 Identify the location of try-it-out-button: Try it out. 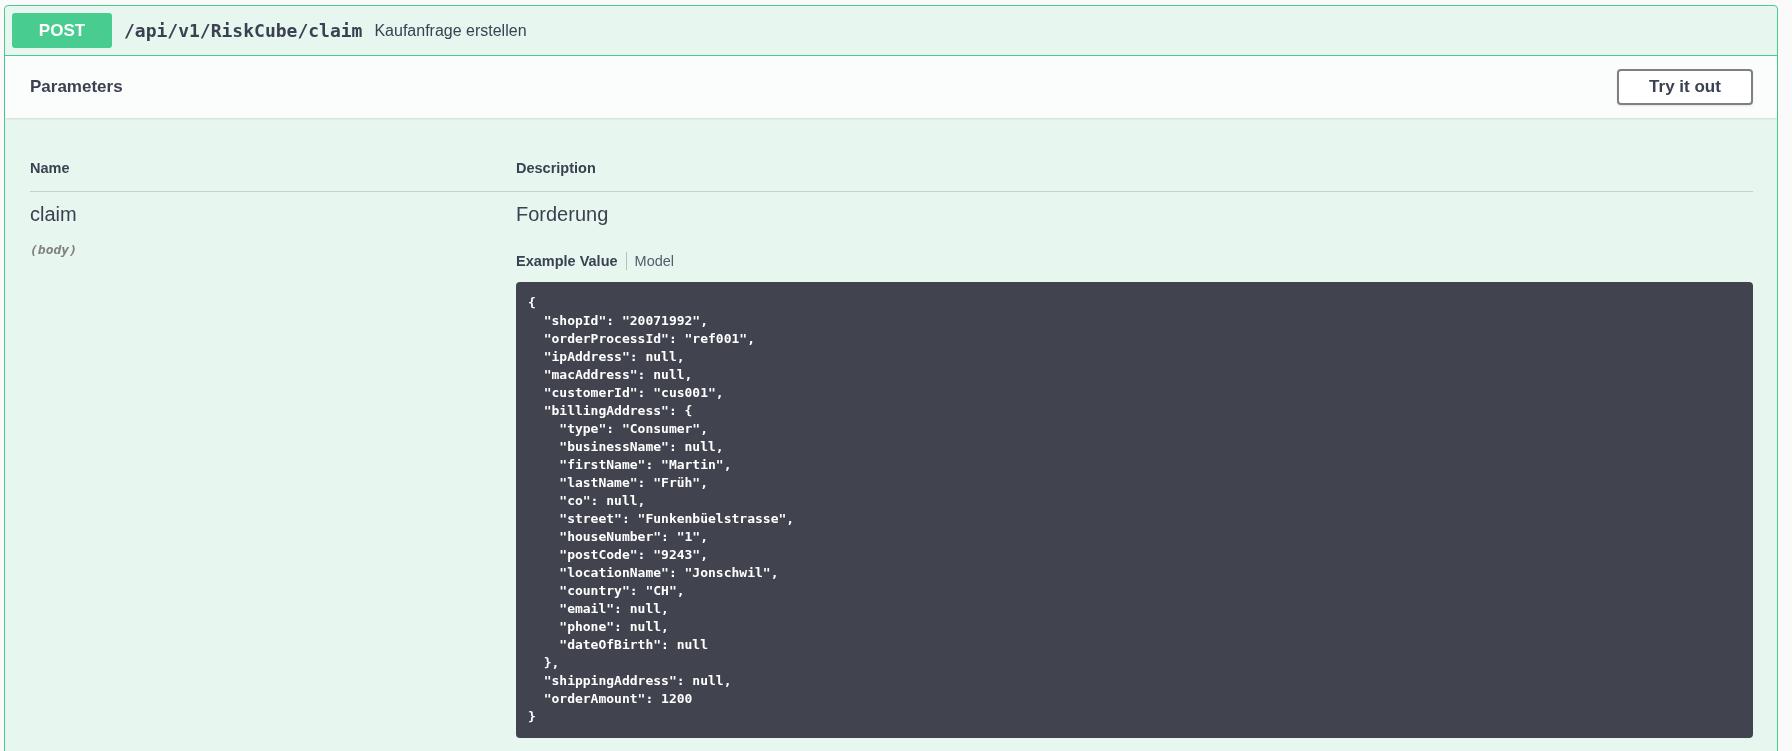
(1685, 87).